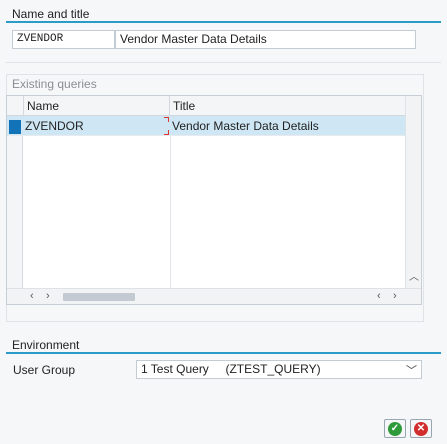 This screenshot has width=447, height=444. I want to click on query-name-field: ZVENDOR, so click(63, 39).